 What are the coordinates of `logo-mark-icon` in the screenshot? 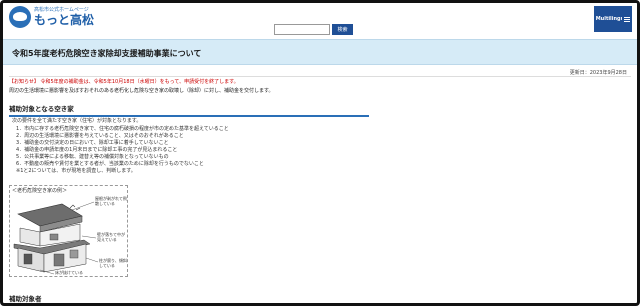 It's located at (20, 17).